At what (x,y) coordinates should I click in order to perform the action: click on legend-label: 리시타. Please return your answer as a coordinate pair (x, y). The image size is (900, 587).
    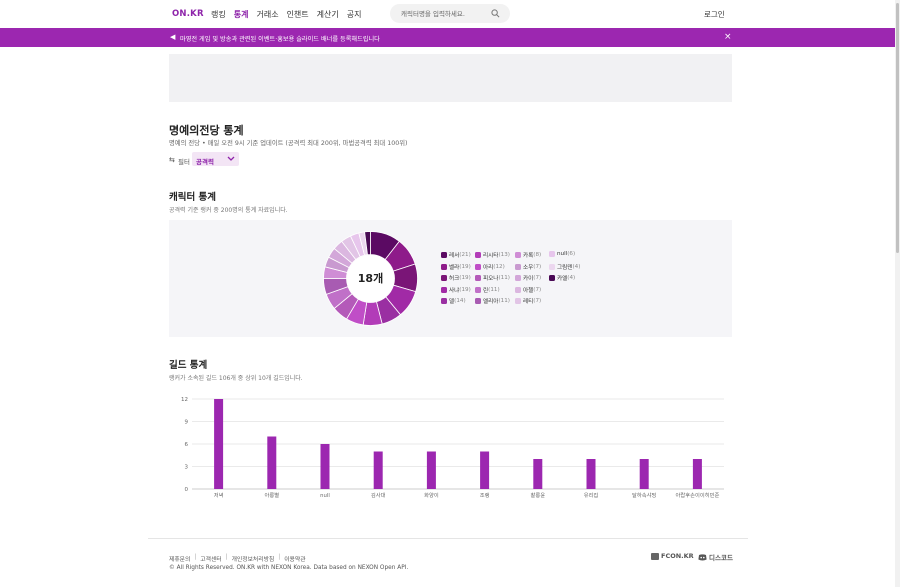
    Looking at the image, I should click on (491, 256).